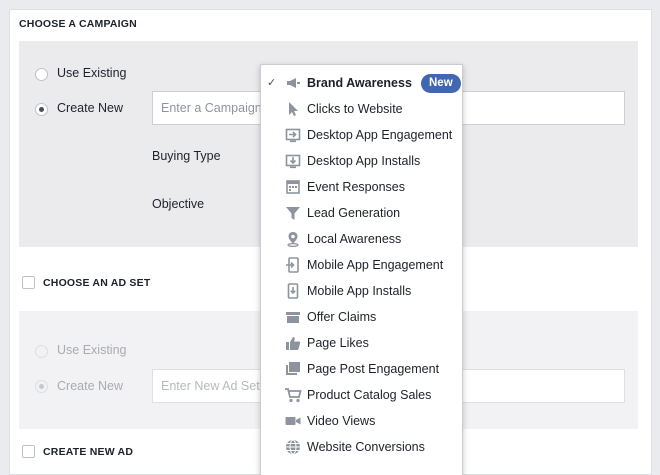 The width and height of the screenshot is (660, 475). What do you see at coordinates (342, 317) in the screenshot?
I see `objective-option-label: Offer Claims` at bounding box center [342, 317].